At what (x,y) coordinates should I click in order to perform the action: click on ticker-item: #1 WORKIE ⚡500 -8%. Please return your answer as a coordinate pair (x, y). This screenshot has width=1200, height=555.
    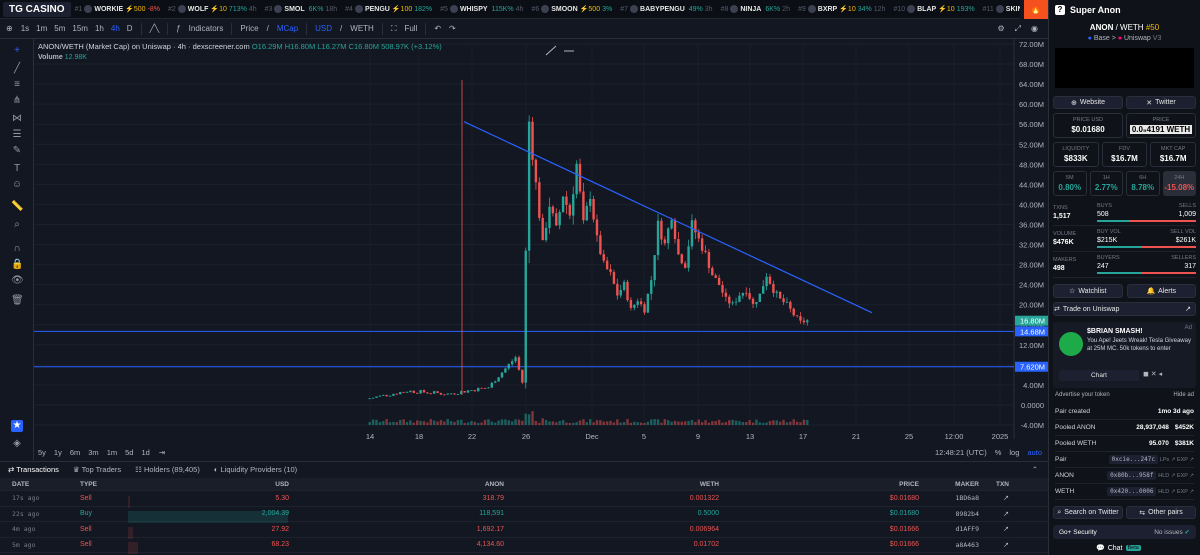
    Looking at the image, I should click on (117, 9).